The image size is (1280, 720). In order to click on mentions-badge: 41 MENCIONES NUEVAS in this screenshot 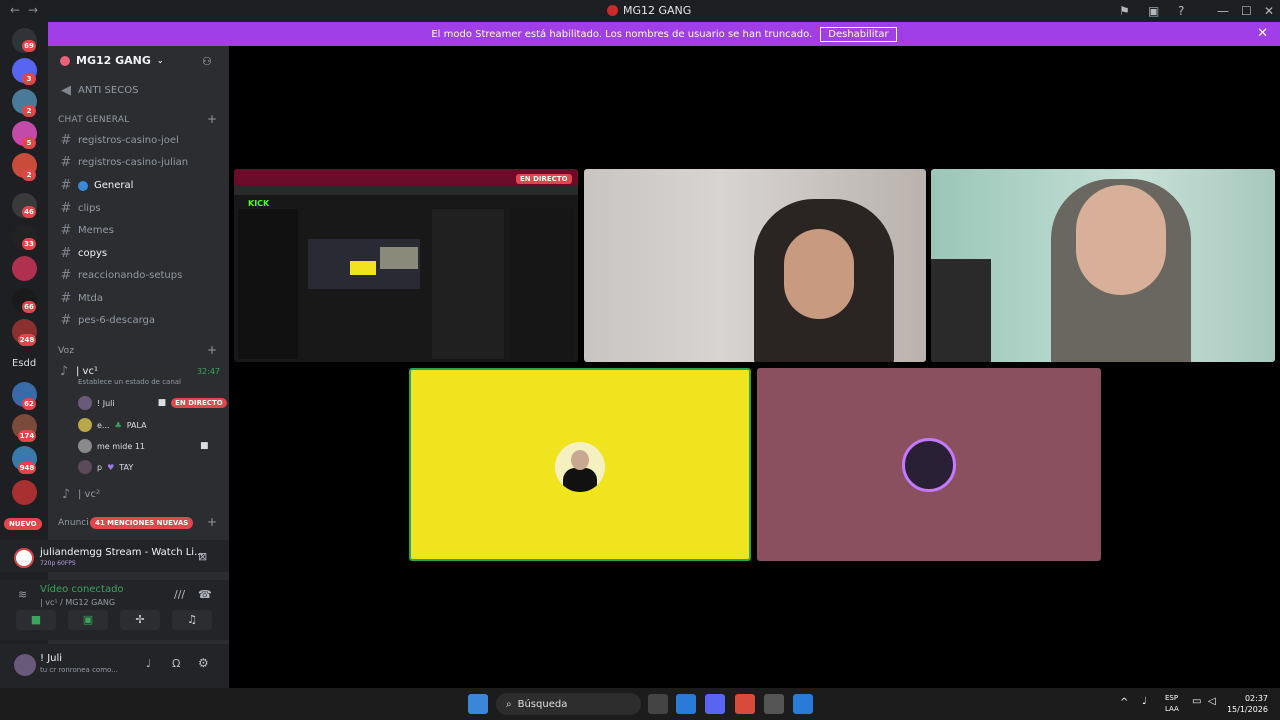, I will do `click(142, 523)`.